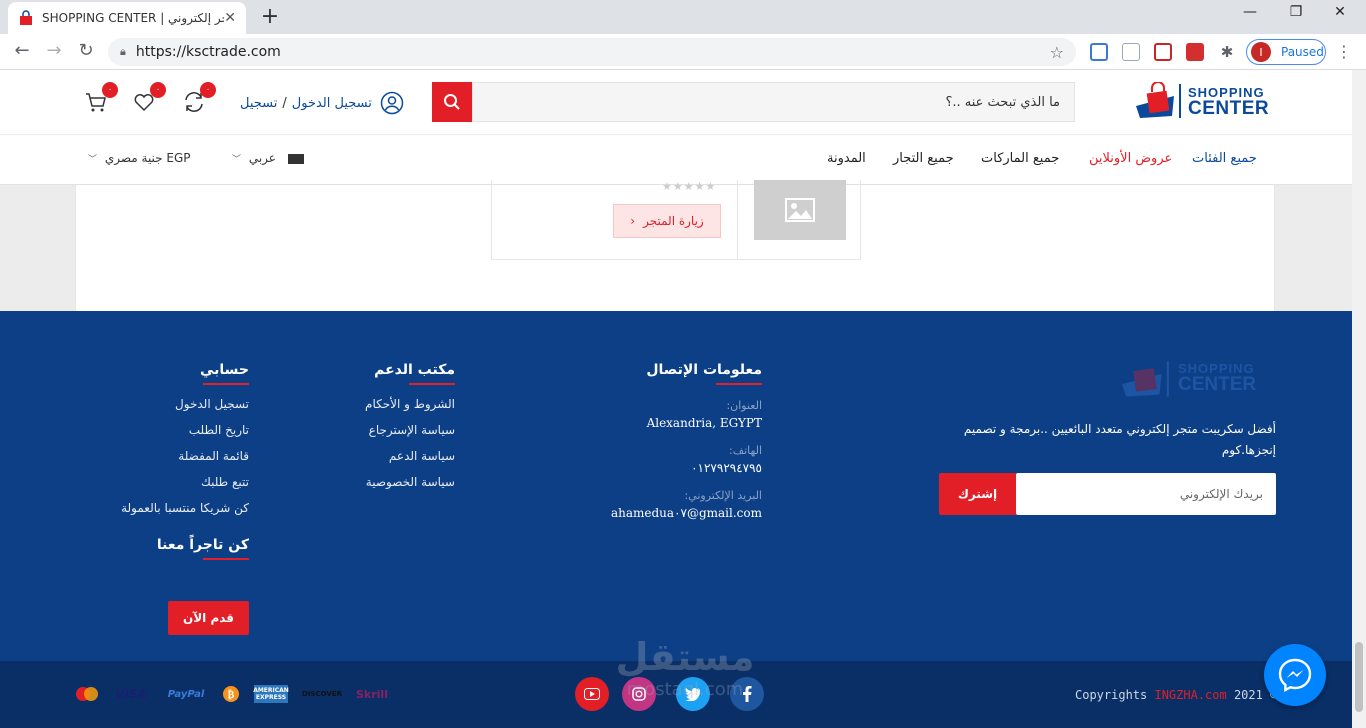 The width and height of the screenshot is (1366, 728). Describe the element at coordinates (633, 221) in the screenshot. I see `chevron-left-icon: ‹` at that location.